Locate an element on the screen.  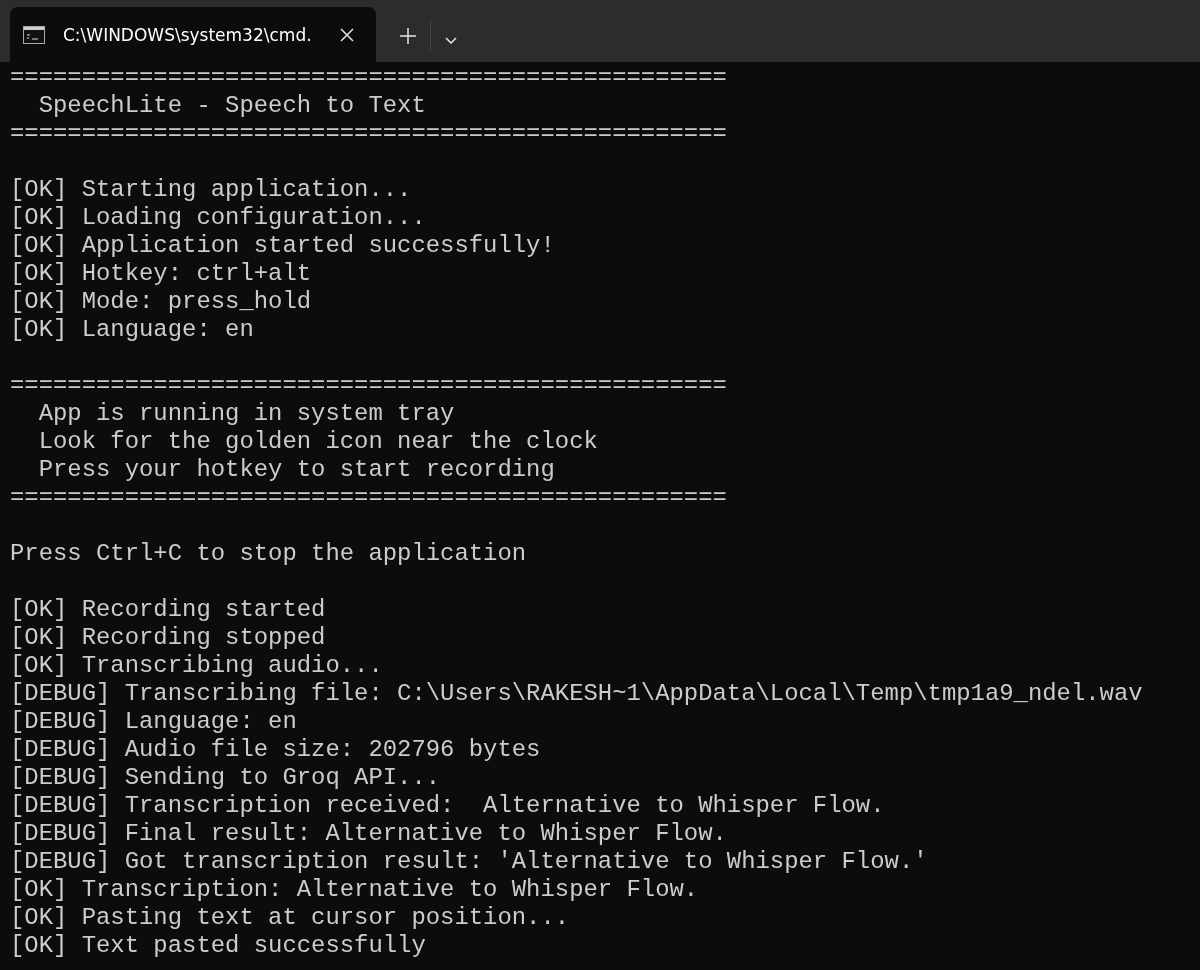
console-line: [DEBUG] Transcribing file: C:\Users\RAKESH~1\AppData\Local\Temp\tmp1a9_ndel.wav is located at coordinates (577, 694).